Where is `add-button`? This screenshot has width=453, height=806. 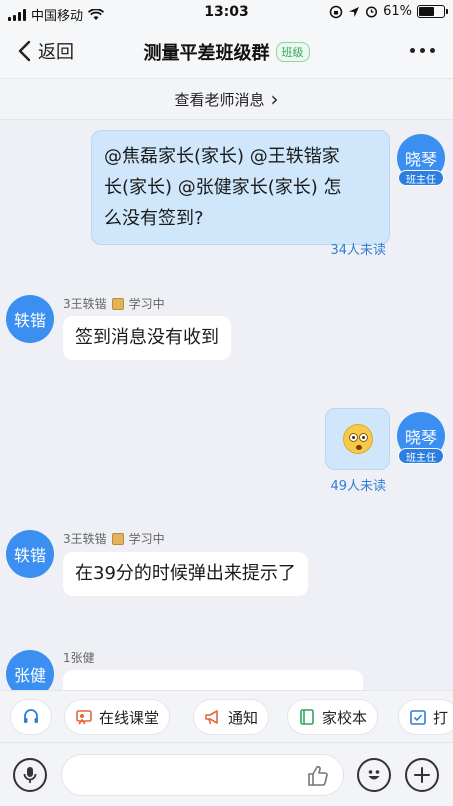
add-button is located at coordinates (422, 775).